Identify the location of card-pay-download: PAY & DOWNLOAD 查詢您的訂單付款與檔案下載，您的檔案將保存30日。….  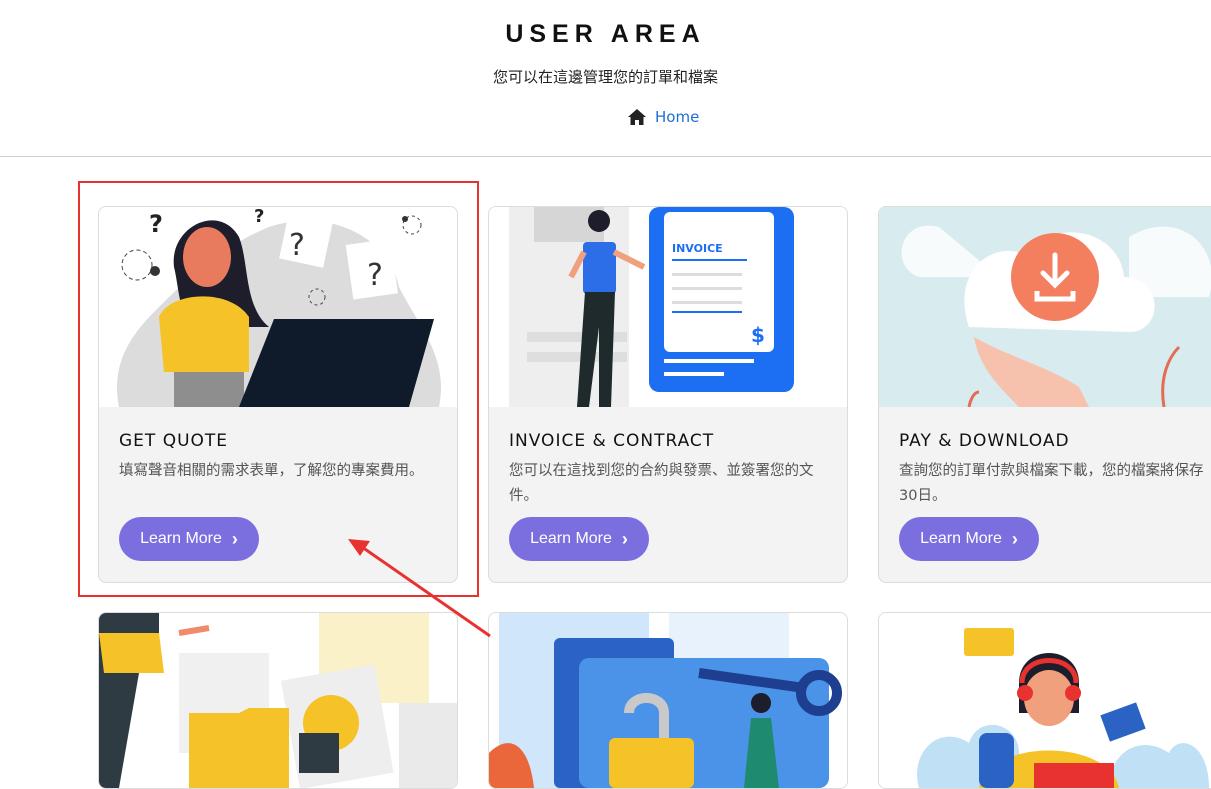
(1044, 394).